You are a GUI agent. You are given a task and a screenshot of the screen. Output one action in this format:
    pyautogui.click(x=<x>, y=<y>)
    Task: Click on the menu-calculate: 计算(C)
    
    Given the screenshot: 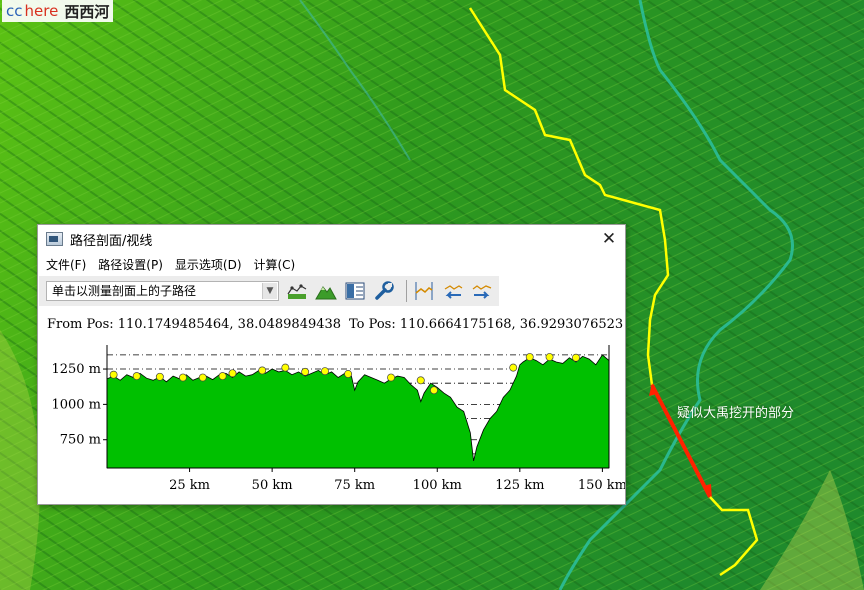 What is the action you would take?
    pyautogui.click(x=275, y=264)
    